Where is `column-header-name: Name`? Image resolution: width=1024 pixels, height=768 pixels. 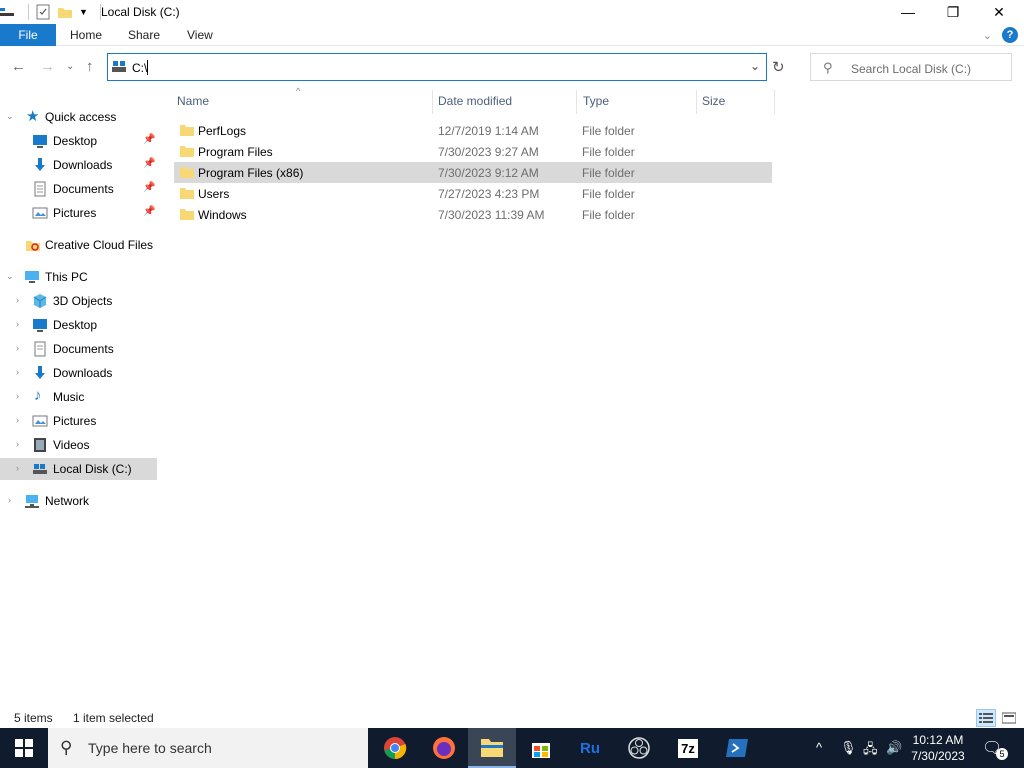
column-header-name: Name is located at coordinates (193, 101).